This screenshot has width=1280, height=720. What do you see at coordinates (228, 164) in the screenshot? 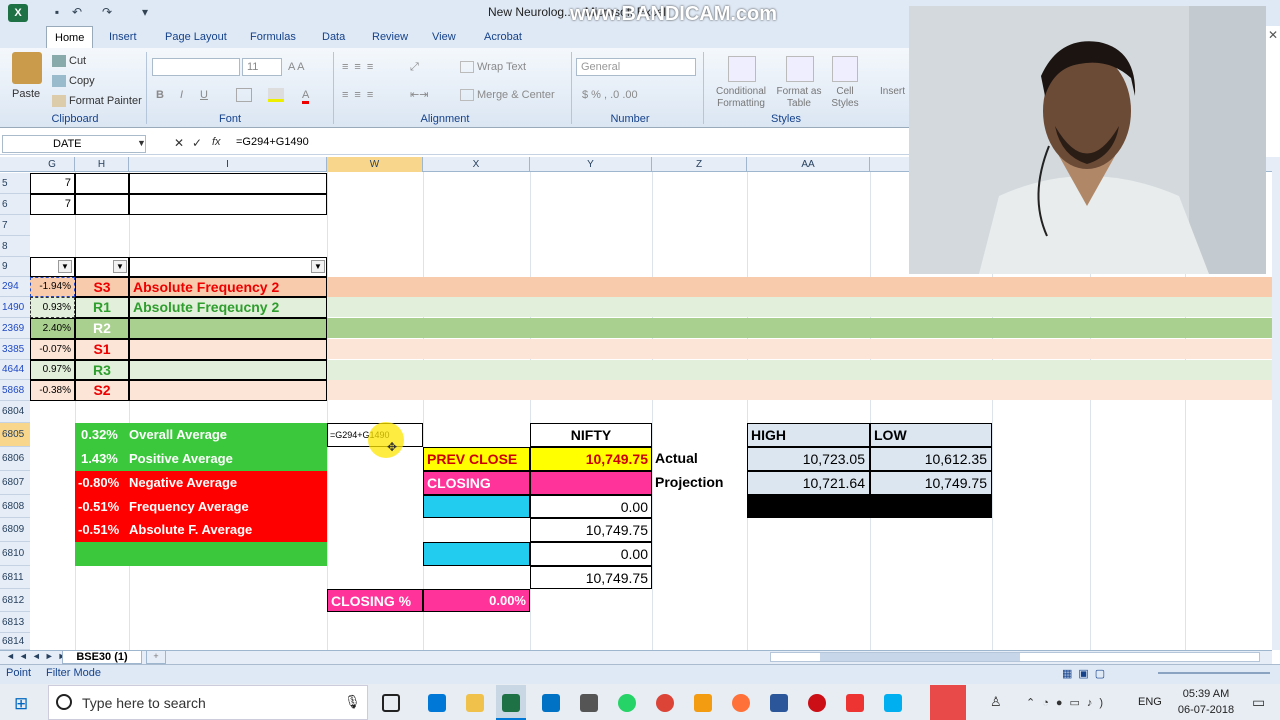
I see `col-header-i: I` at bounding box center [228, 164].